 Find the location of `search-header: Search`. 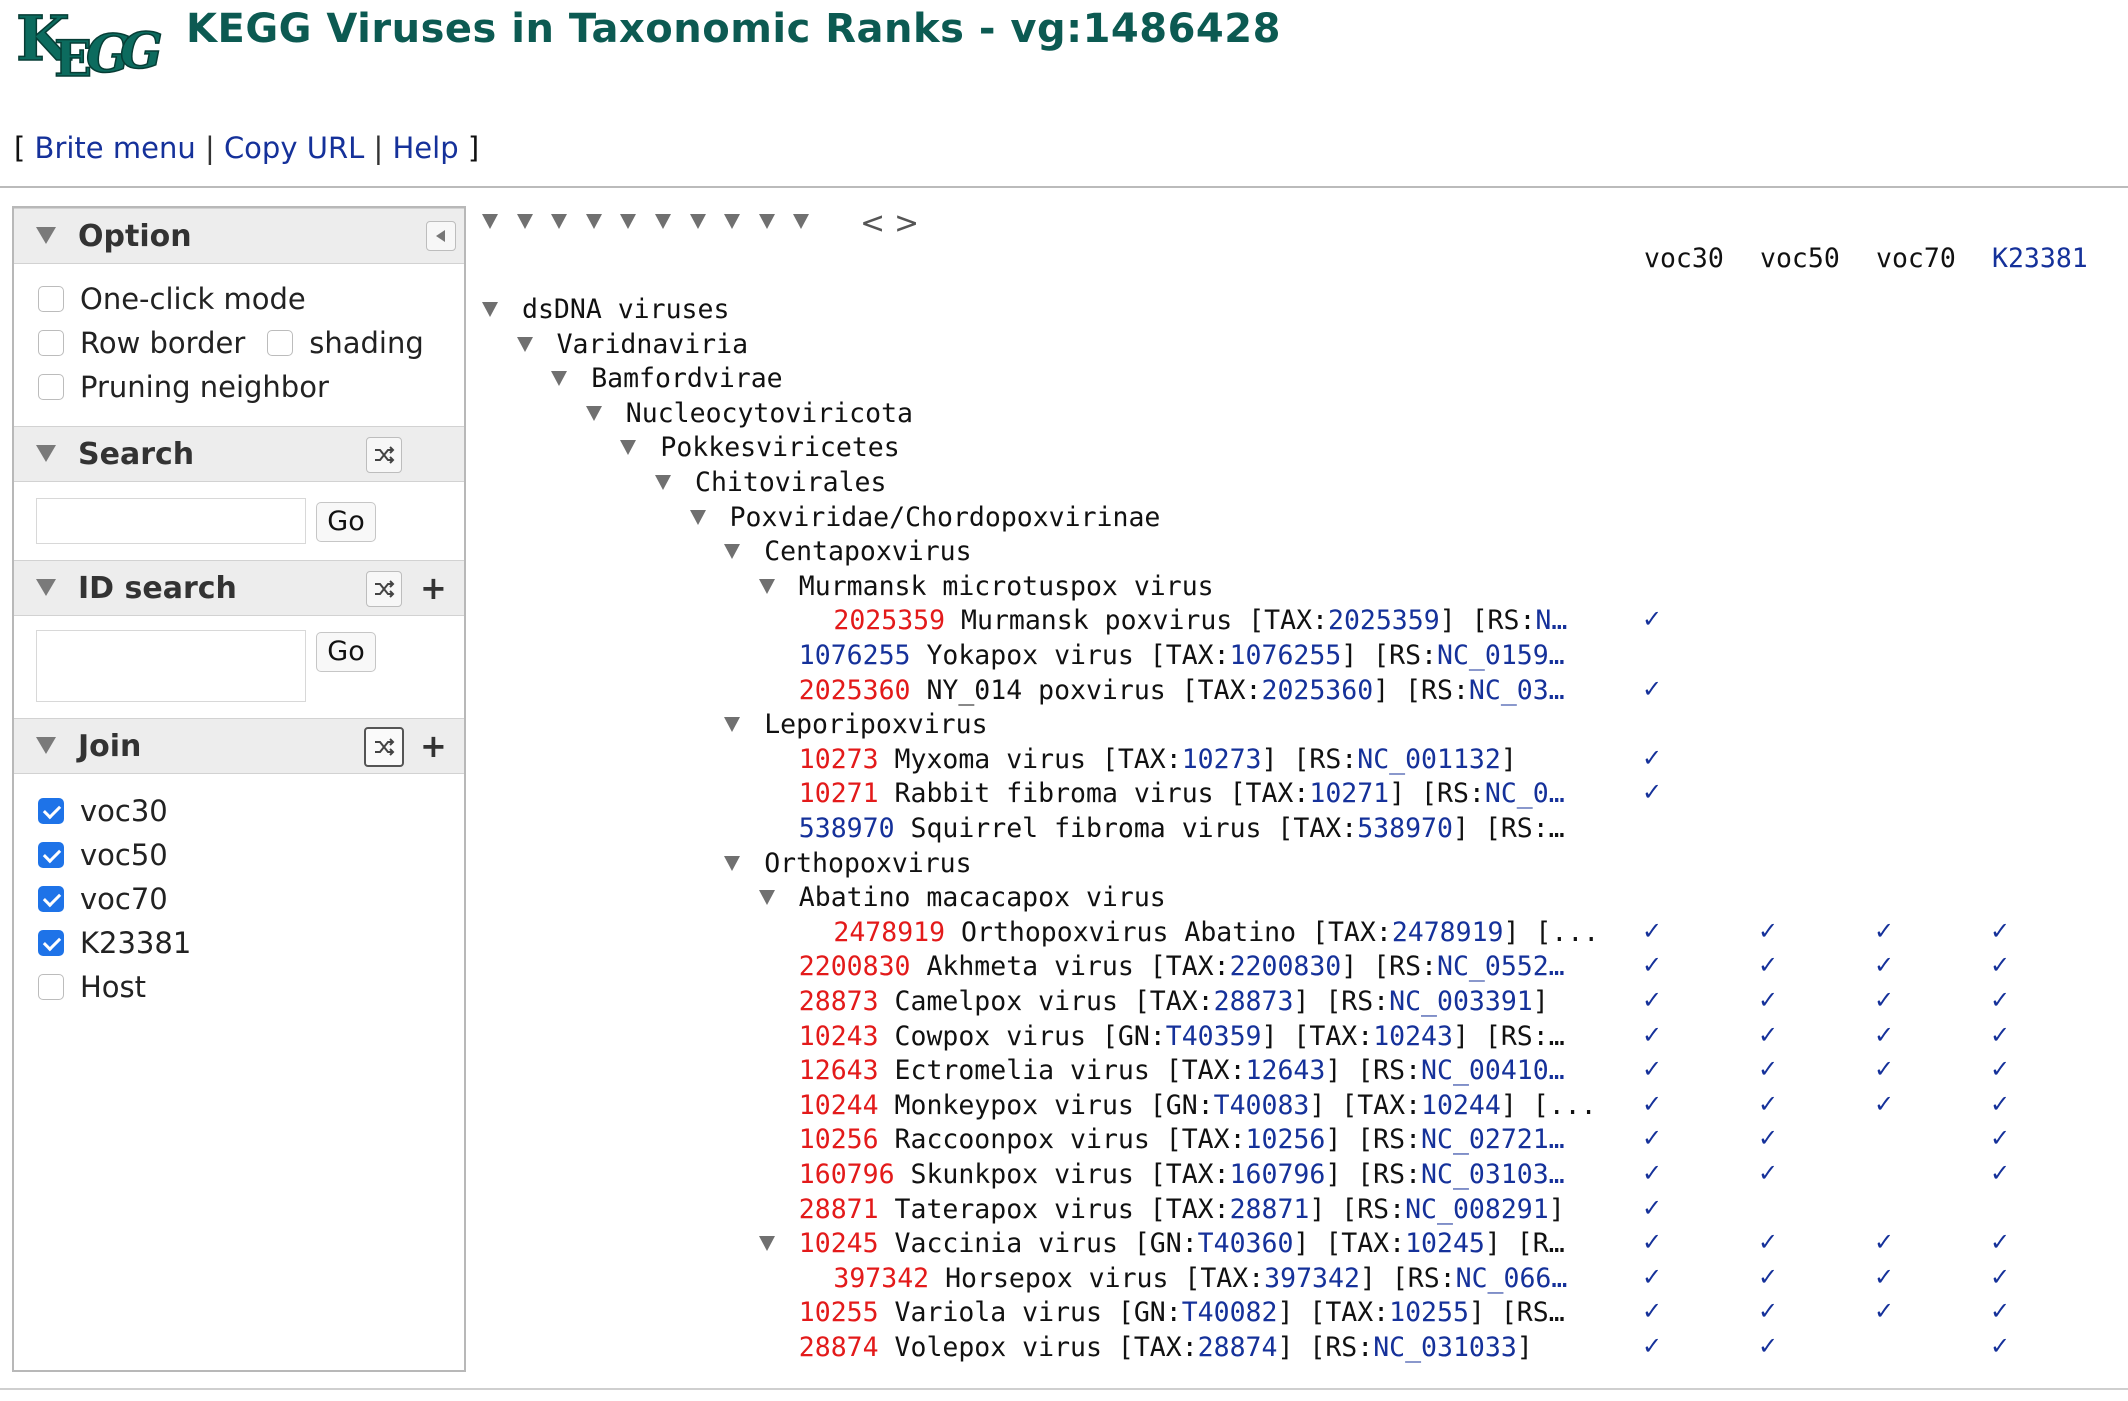

search-header: Search is located at coordinates (239, 454).